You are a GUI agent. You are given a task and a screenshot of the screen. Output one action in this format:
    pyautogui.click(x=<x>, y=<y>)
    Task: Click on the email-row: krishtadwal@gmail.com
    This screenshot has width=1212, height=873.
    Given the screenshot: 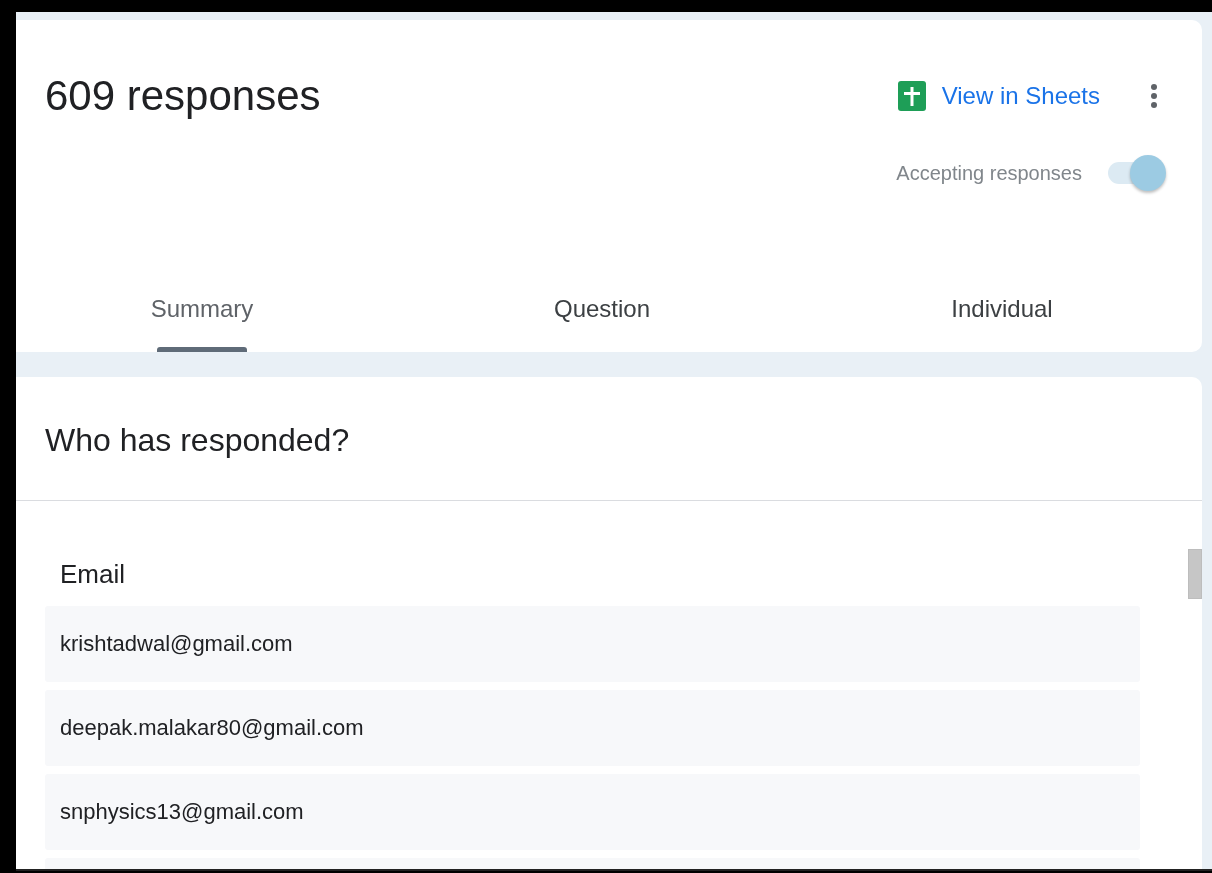 What is the action you would take?
    pyautogui.click(x=592, y=644)
    